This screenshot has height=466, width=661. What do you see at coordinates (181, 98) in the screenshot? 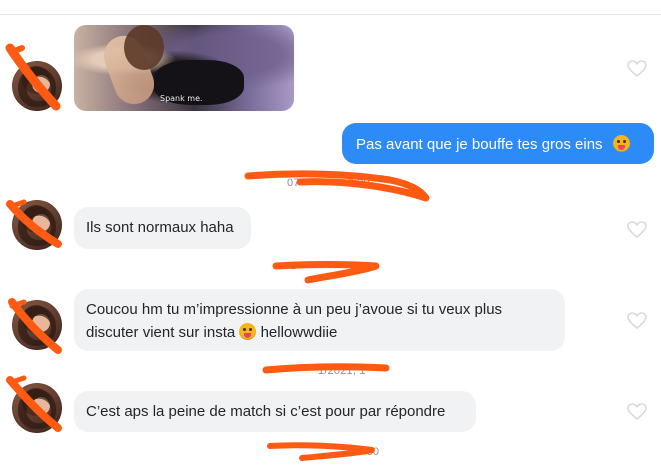
I see `gif-caption: Spank me.` at bounding box center [181, 98].